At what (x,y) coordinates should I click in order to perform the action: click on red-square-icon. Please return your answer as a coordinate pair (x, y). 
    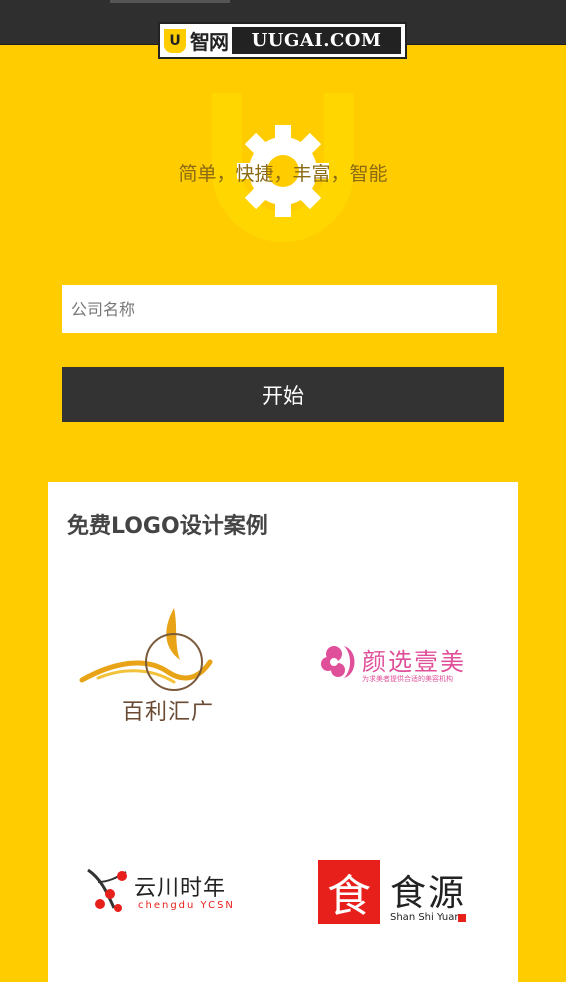
    Looking at the image, I should click on (462, 918).